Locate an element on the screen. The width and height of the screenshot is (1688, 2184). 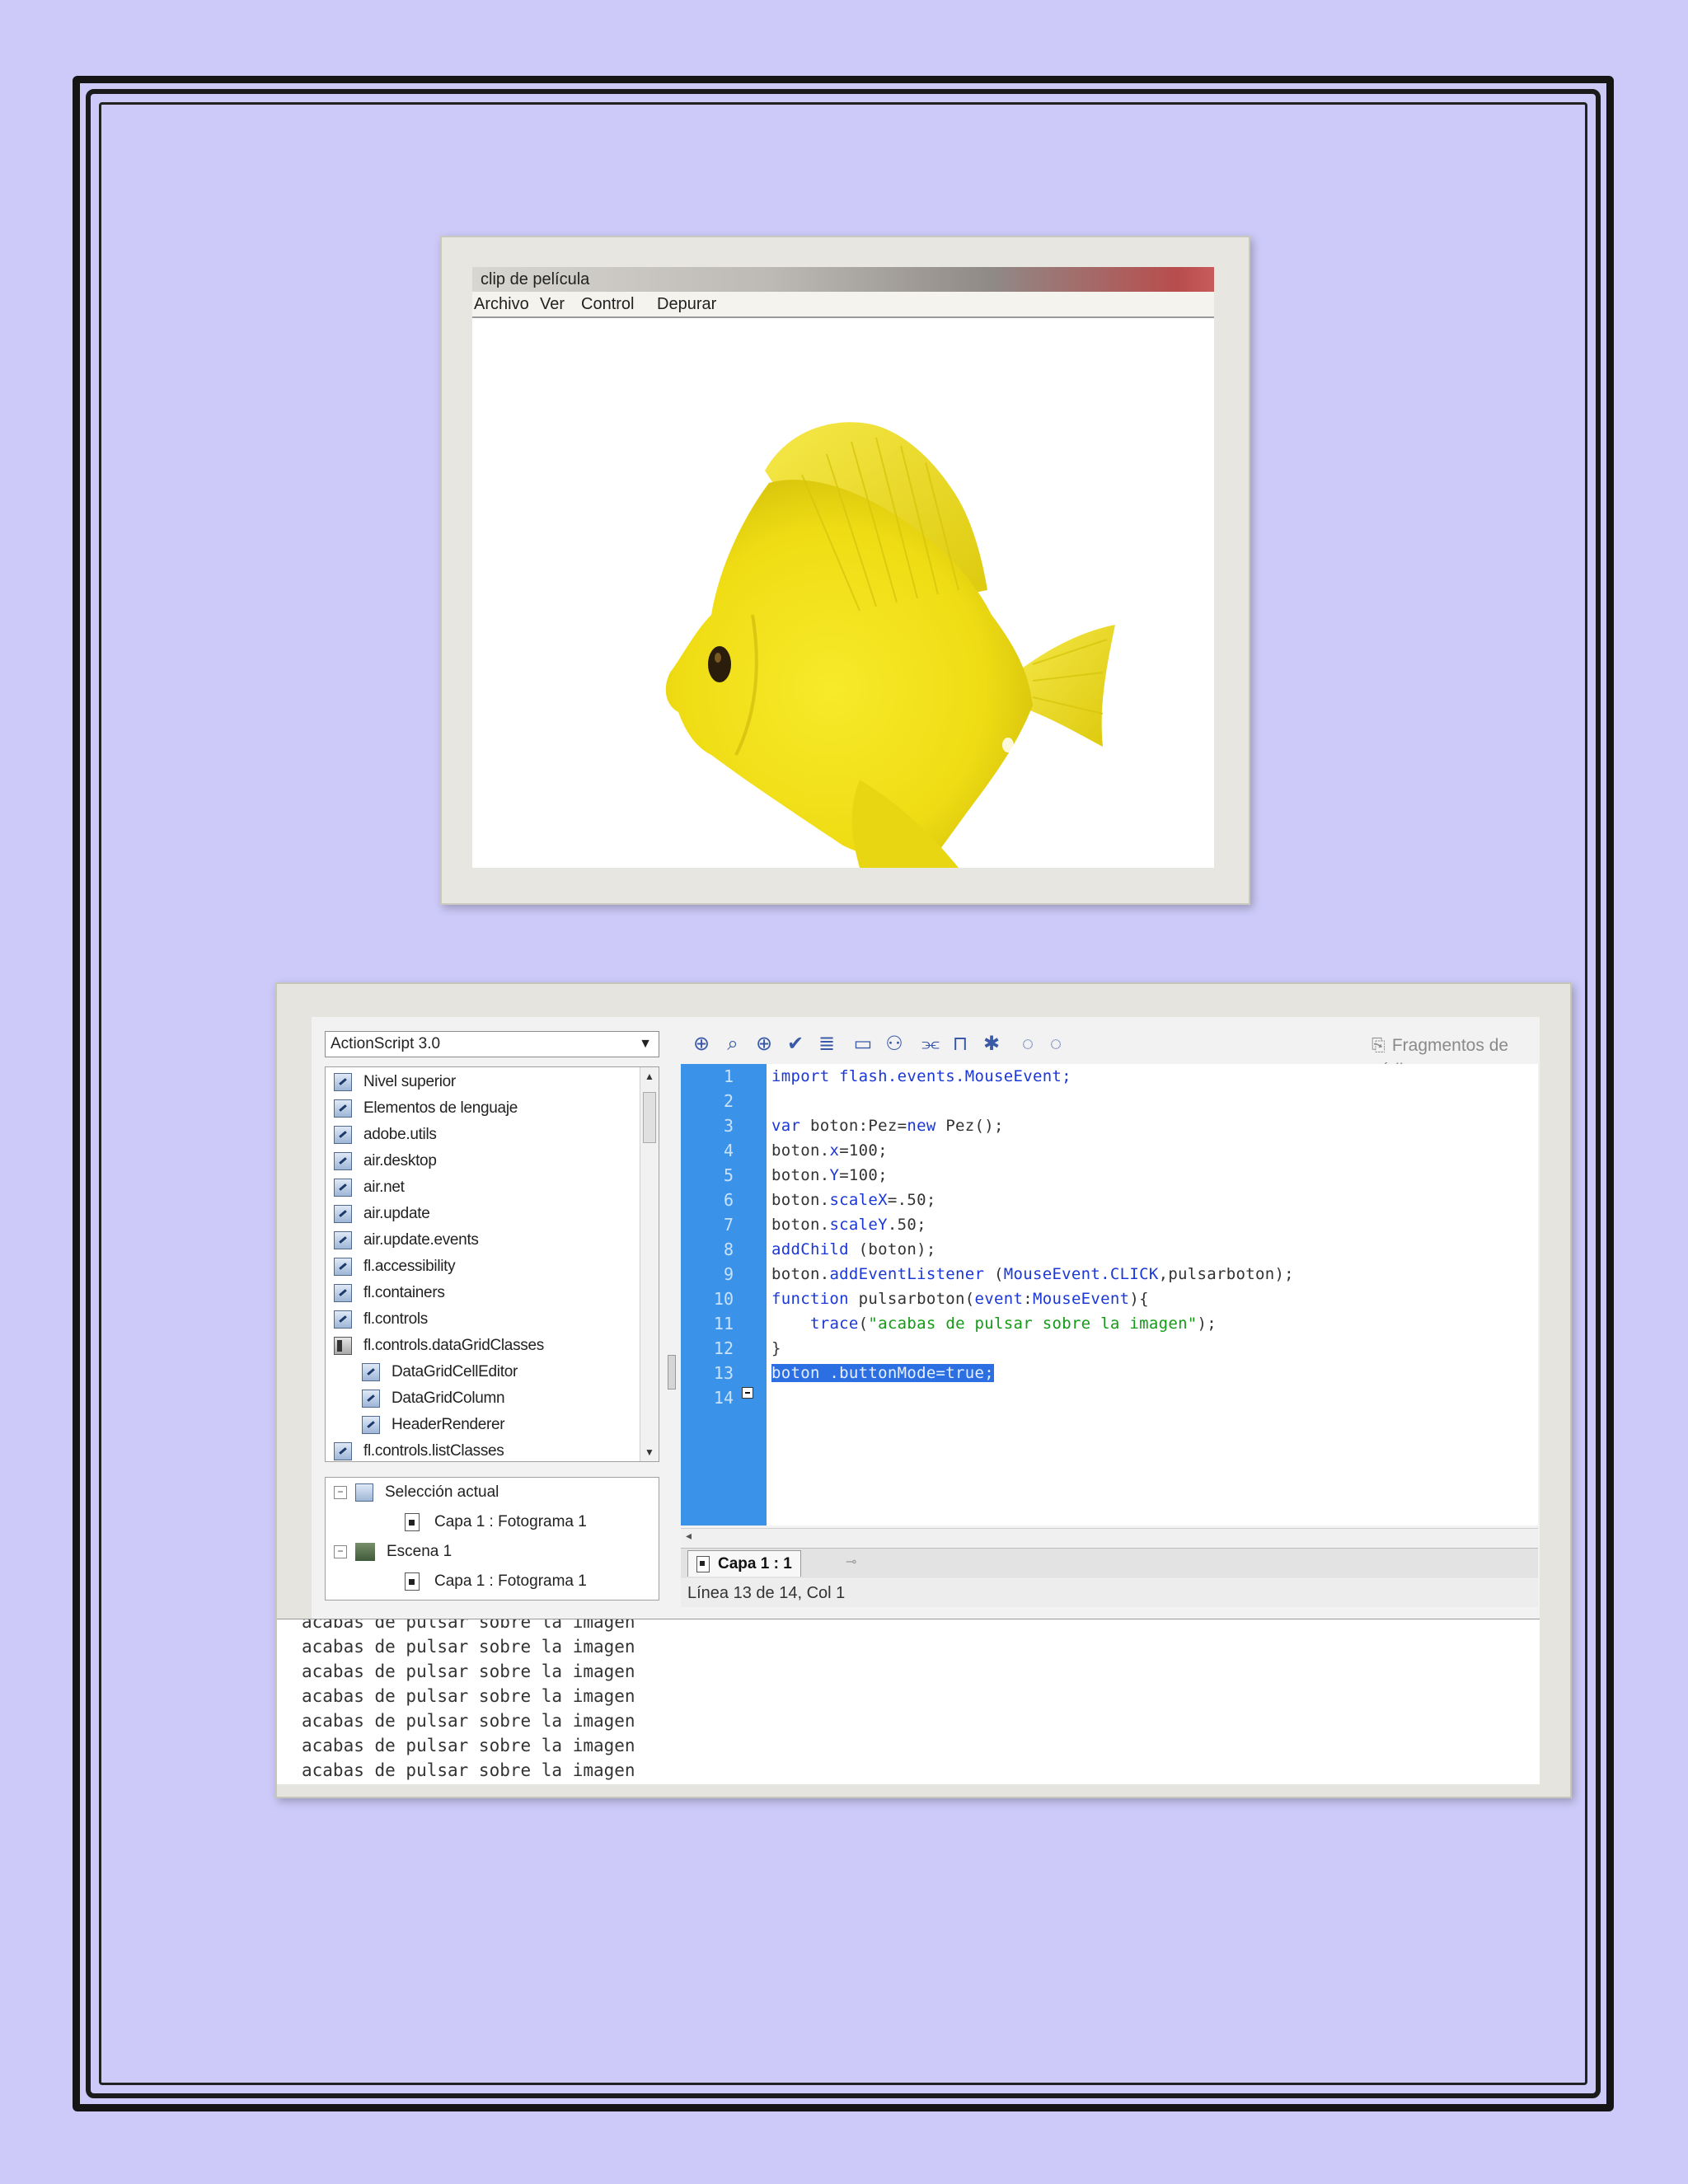
nav-current-frame: Capa 1 : Fotograma 1 is located at coordinates (496, 1522).